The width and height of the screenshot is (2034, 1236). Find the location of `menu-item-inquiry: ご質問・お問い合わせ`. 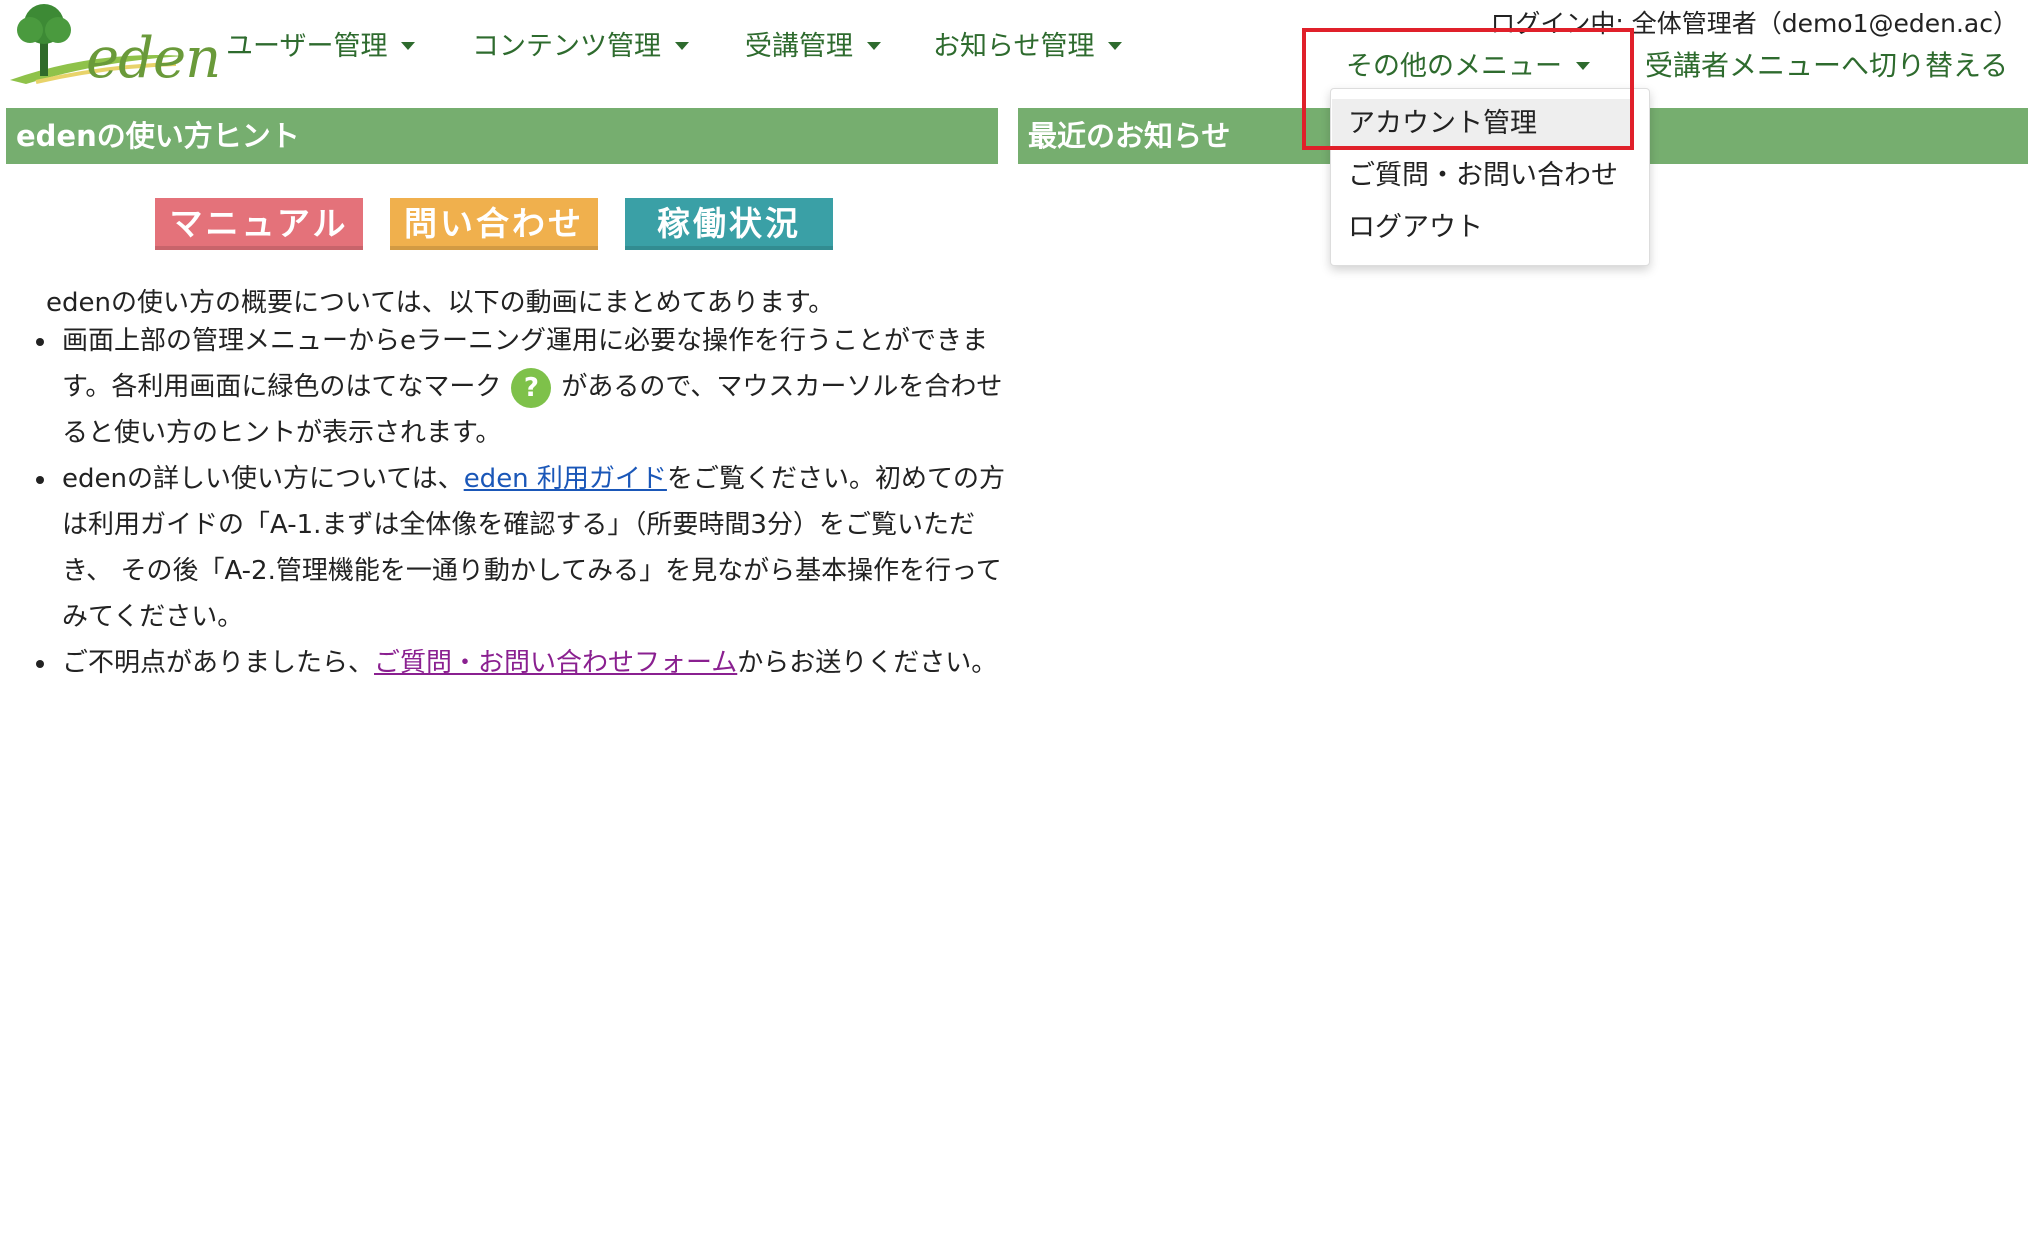

menu-item-inquiry: ご質問・お問い合わせ is located at coordinates (1482, 176).